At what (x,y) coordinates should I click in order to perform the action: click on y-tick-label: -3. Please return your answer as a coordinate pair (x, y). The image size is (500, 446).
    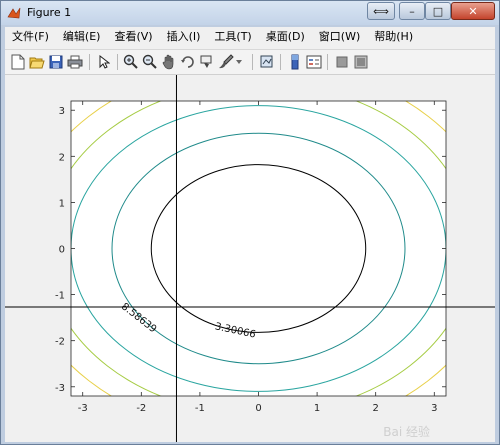
    Looking at the image, I should click on (60, 388).